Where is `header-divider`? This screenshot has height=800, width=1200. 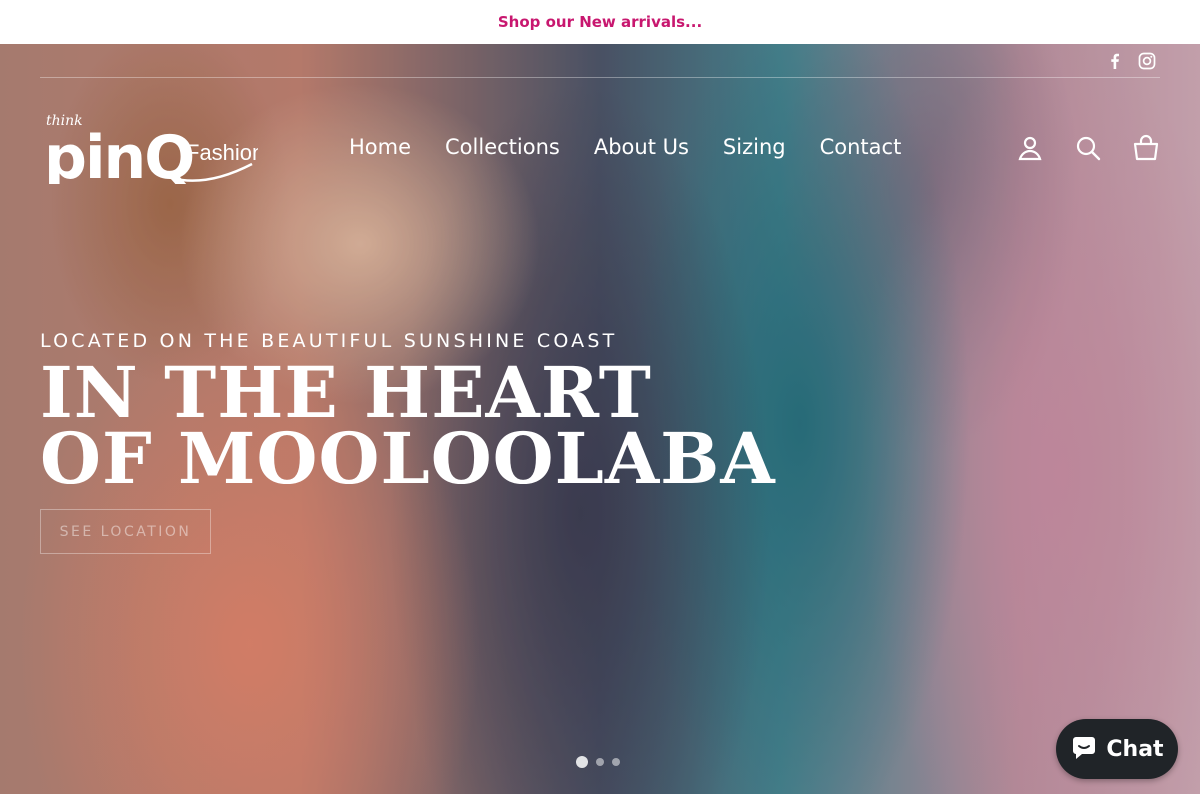
header-divider is located at coordinates (600, 77).